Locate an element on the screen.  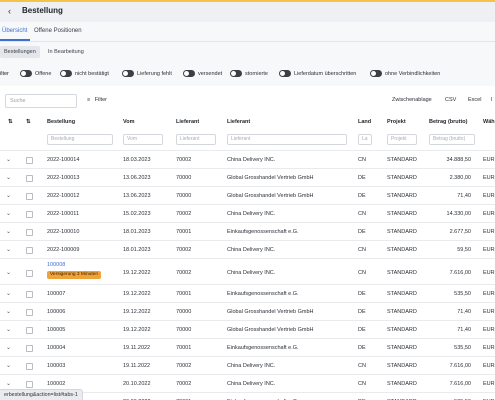
toggle-offene is located at coordinates (26, 73).